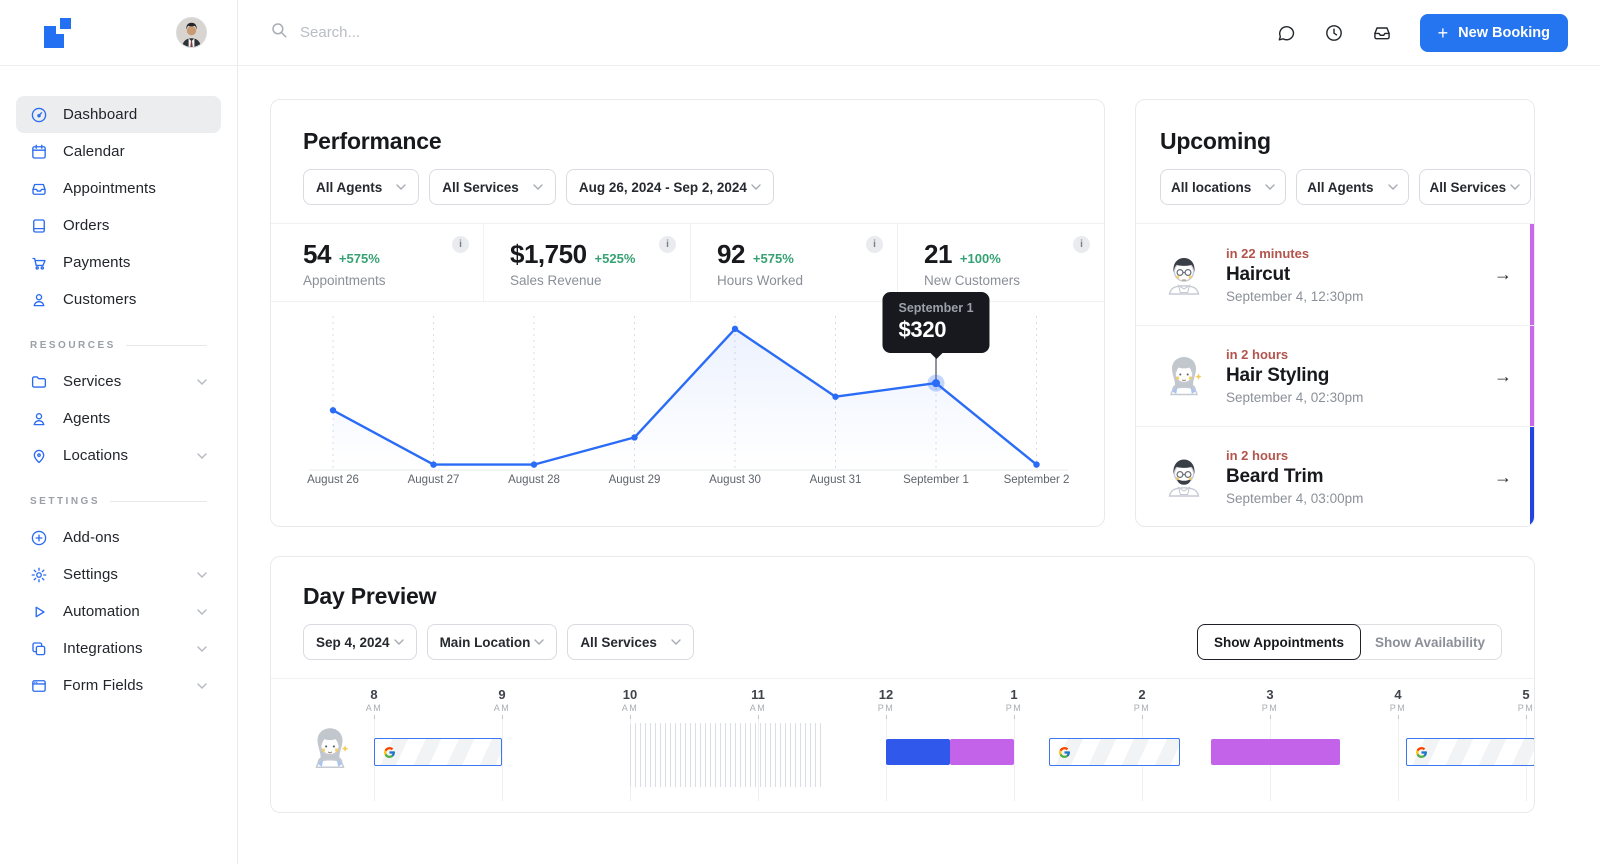 This screenshot has width=1600, height=864. Describe the element at coordinates (118, 611) in the screenshot. I see `sidebar-item-automation: Automation` at that location.